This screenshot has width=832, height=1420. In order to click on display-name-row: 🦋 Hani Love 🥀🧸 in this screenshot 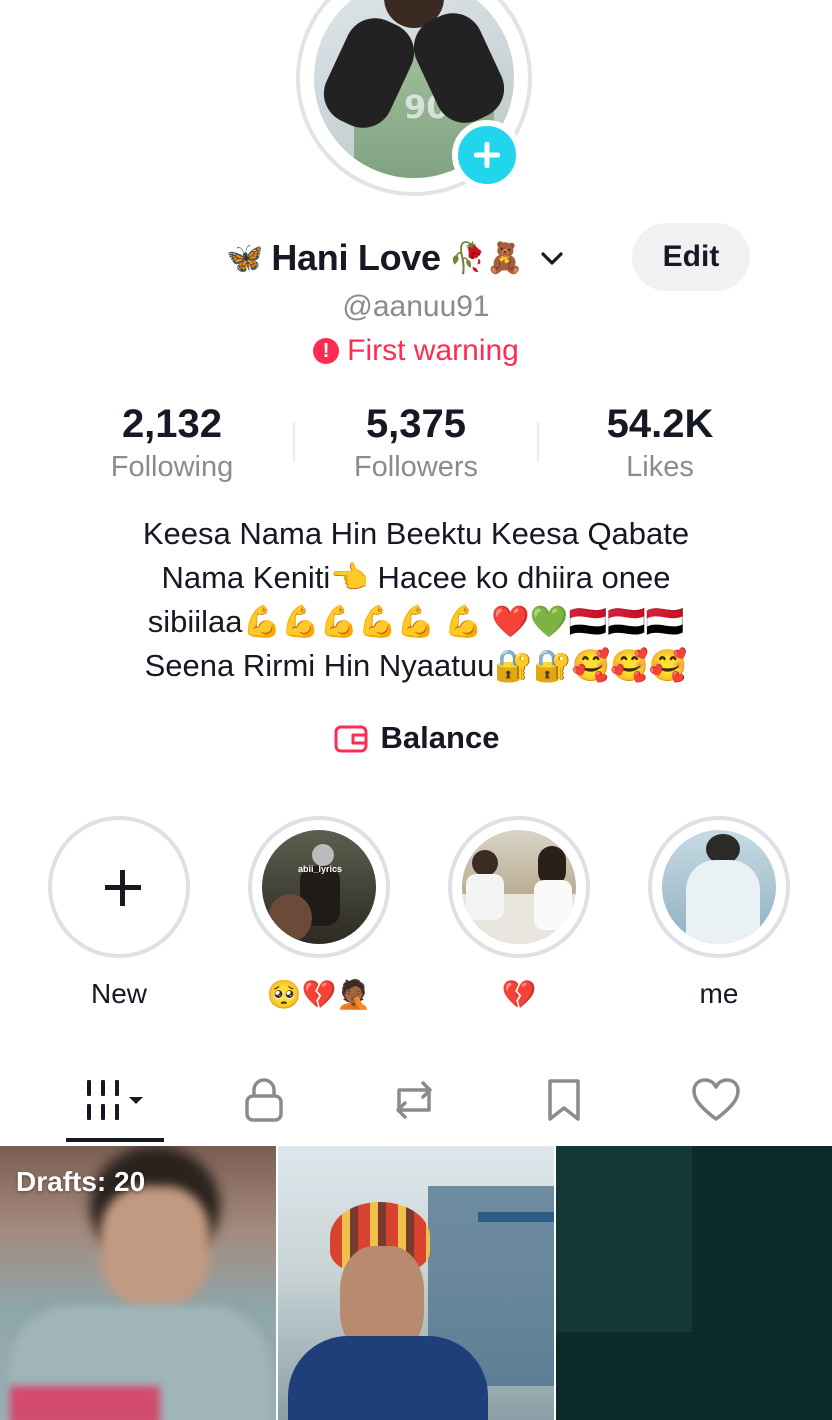, I will do `click(396, 258)`.